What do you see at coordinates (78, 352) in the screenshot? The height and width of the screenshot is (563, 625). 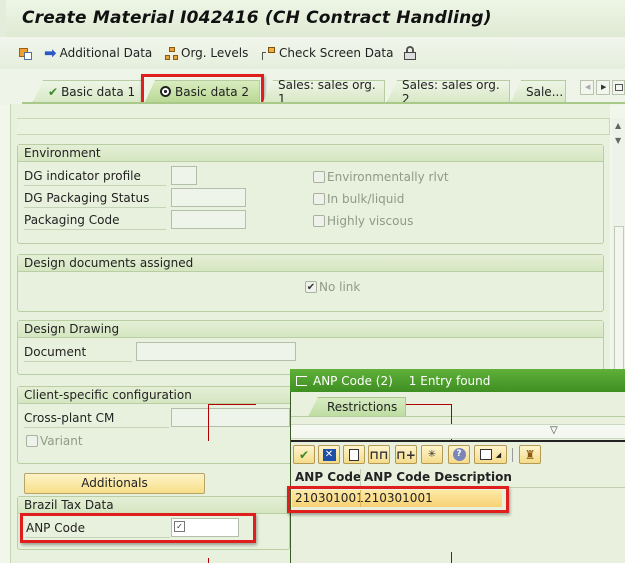 I see `document-label: Document` at bounding box center [78, 352].